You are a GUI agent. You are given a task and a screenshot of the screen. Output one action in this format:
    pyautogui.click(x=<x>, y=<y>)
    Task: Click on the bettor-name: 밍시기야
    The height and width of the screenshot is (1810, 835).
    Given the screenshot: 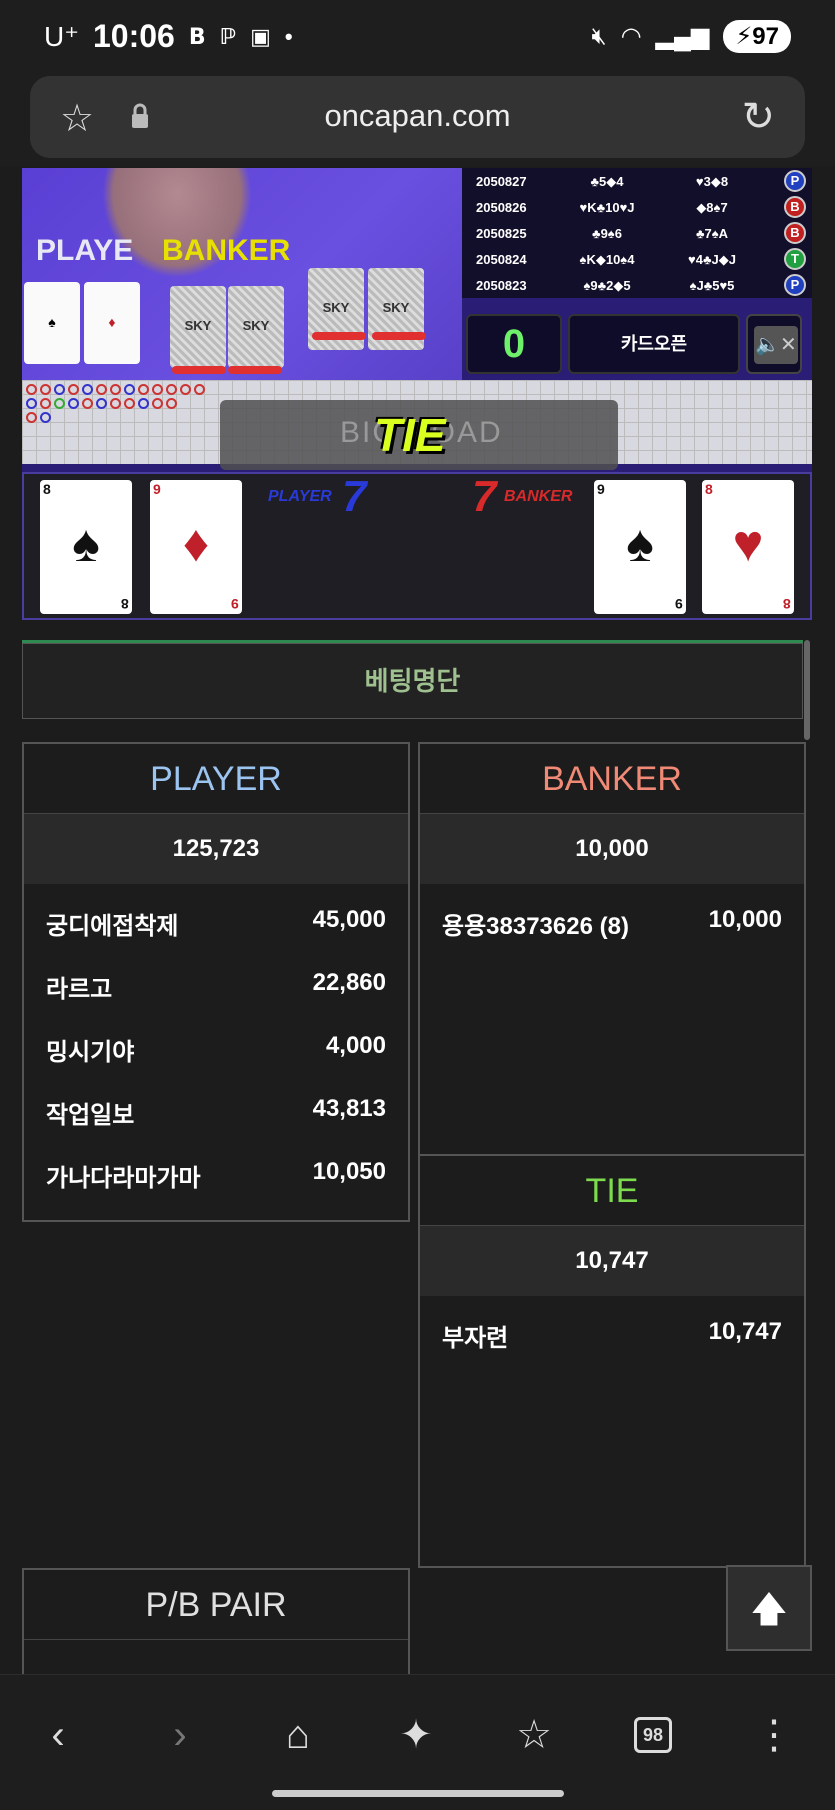 What is the action you would take?
    pyautogui.click(x=90, y=1052)
    